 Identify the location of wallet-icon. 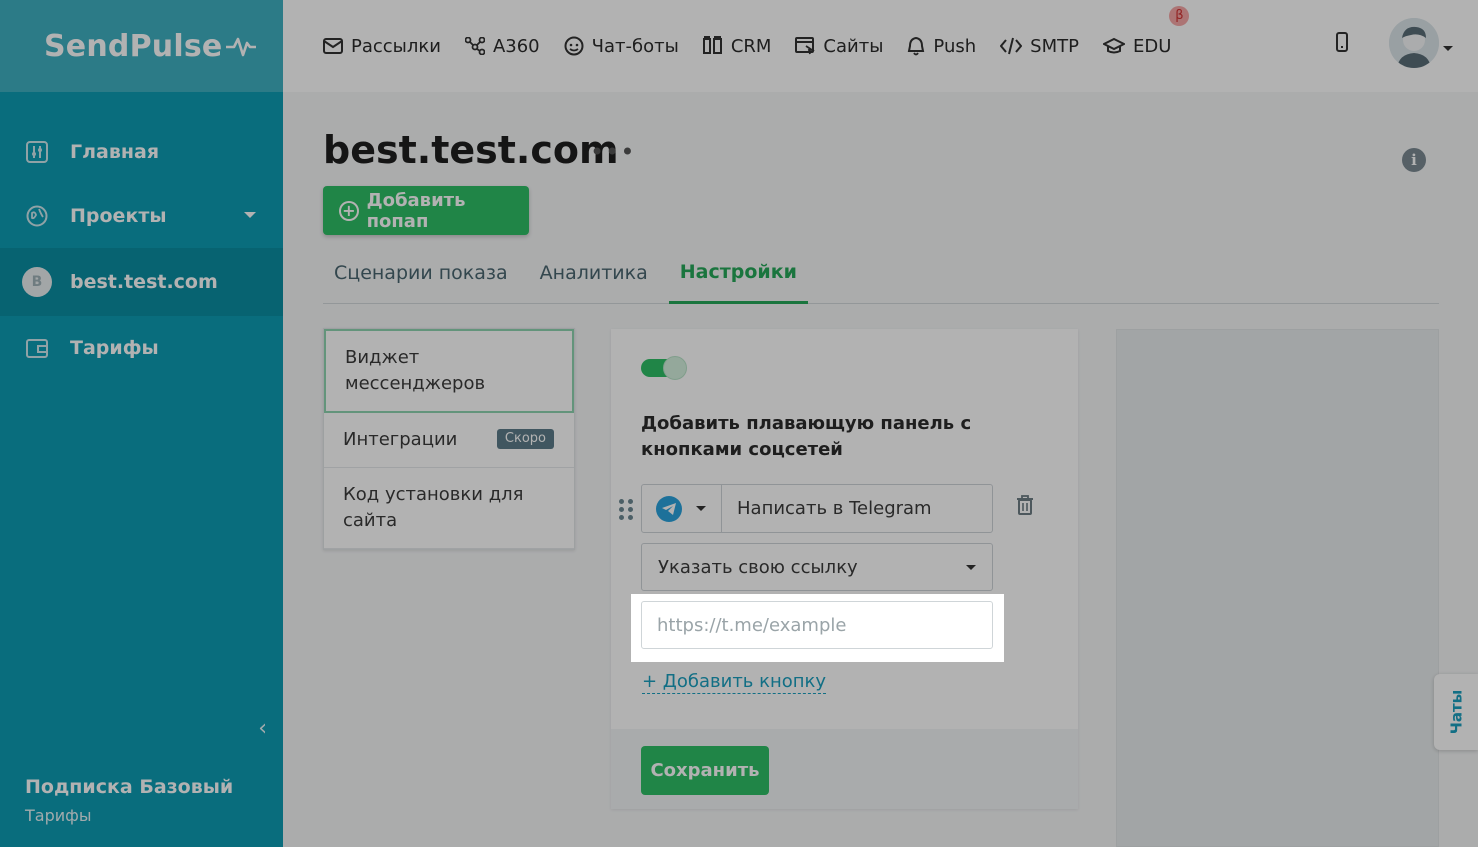
(37, 348).